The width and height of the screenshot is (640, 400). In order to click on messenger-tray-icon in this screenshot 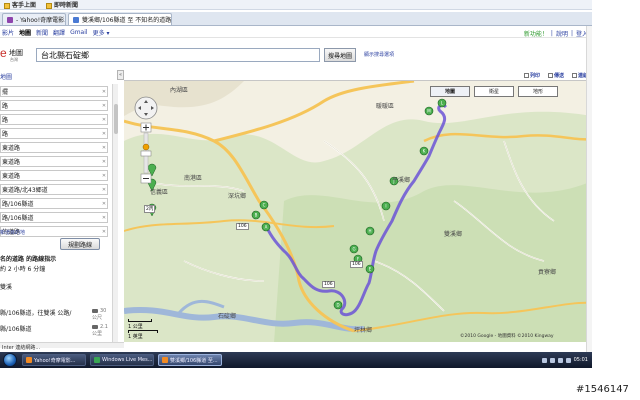, I will do `click(560, 360)`.